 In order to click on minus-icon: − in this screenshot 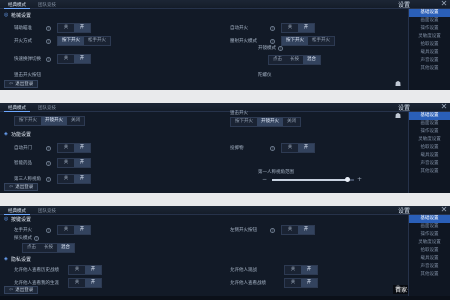, I will do `click(265, 180)`.